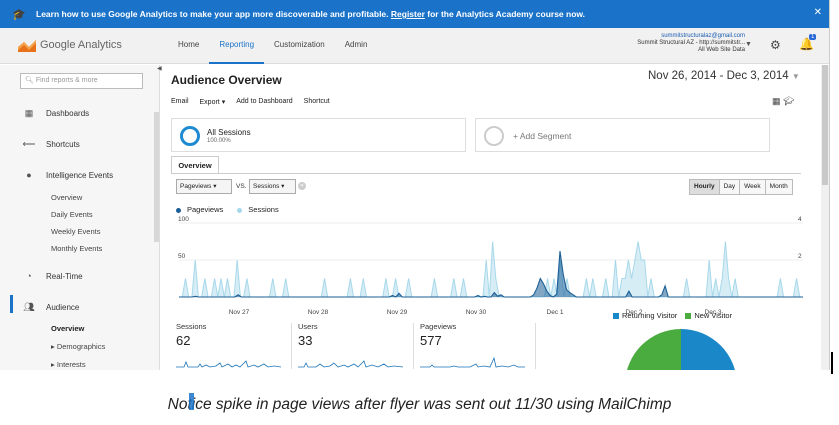 Image resolution: width=839 pixels, height=425 pixels. I want to click on chart-legend: Pageviews Sessions, so click(227, 209).